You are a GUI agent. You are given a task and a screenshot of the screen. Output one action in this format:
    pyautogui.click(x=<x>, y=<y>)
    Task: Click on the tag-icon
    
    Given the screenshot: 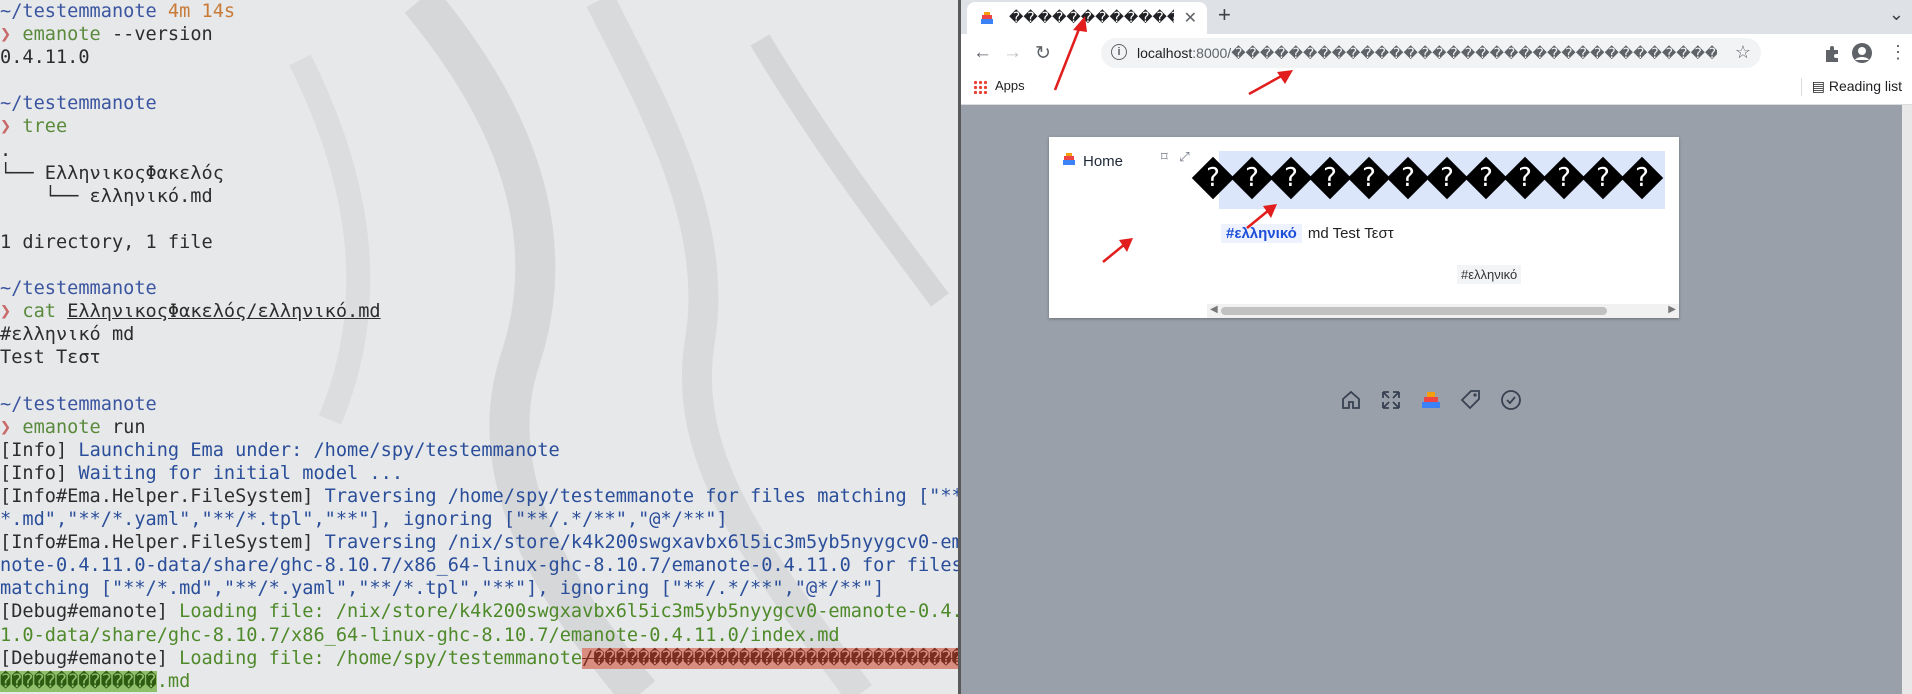 What is the action you would take?
    pyautogui.click(x=1471, y=400)
    